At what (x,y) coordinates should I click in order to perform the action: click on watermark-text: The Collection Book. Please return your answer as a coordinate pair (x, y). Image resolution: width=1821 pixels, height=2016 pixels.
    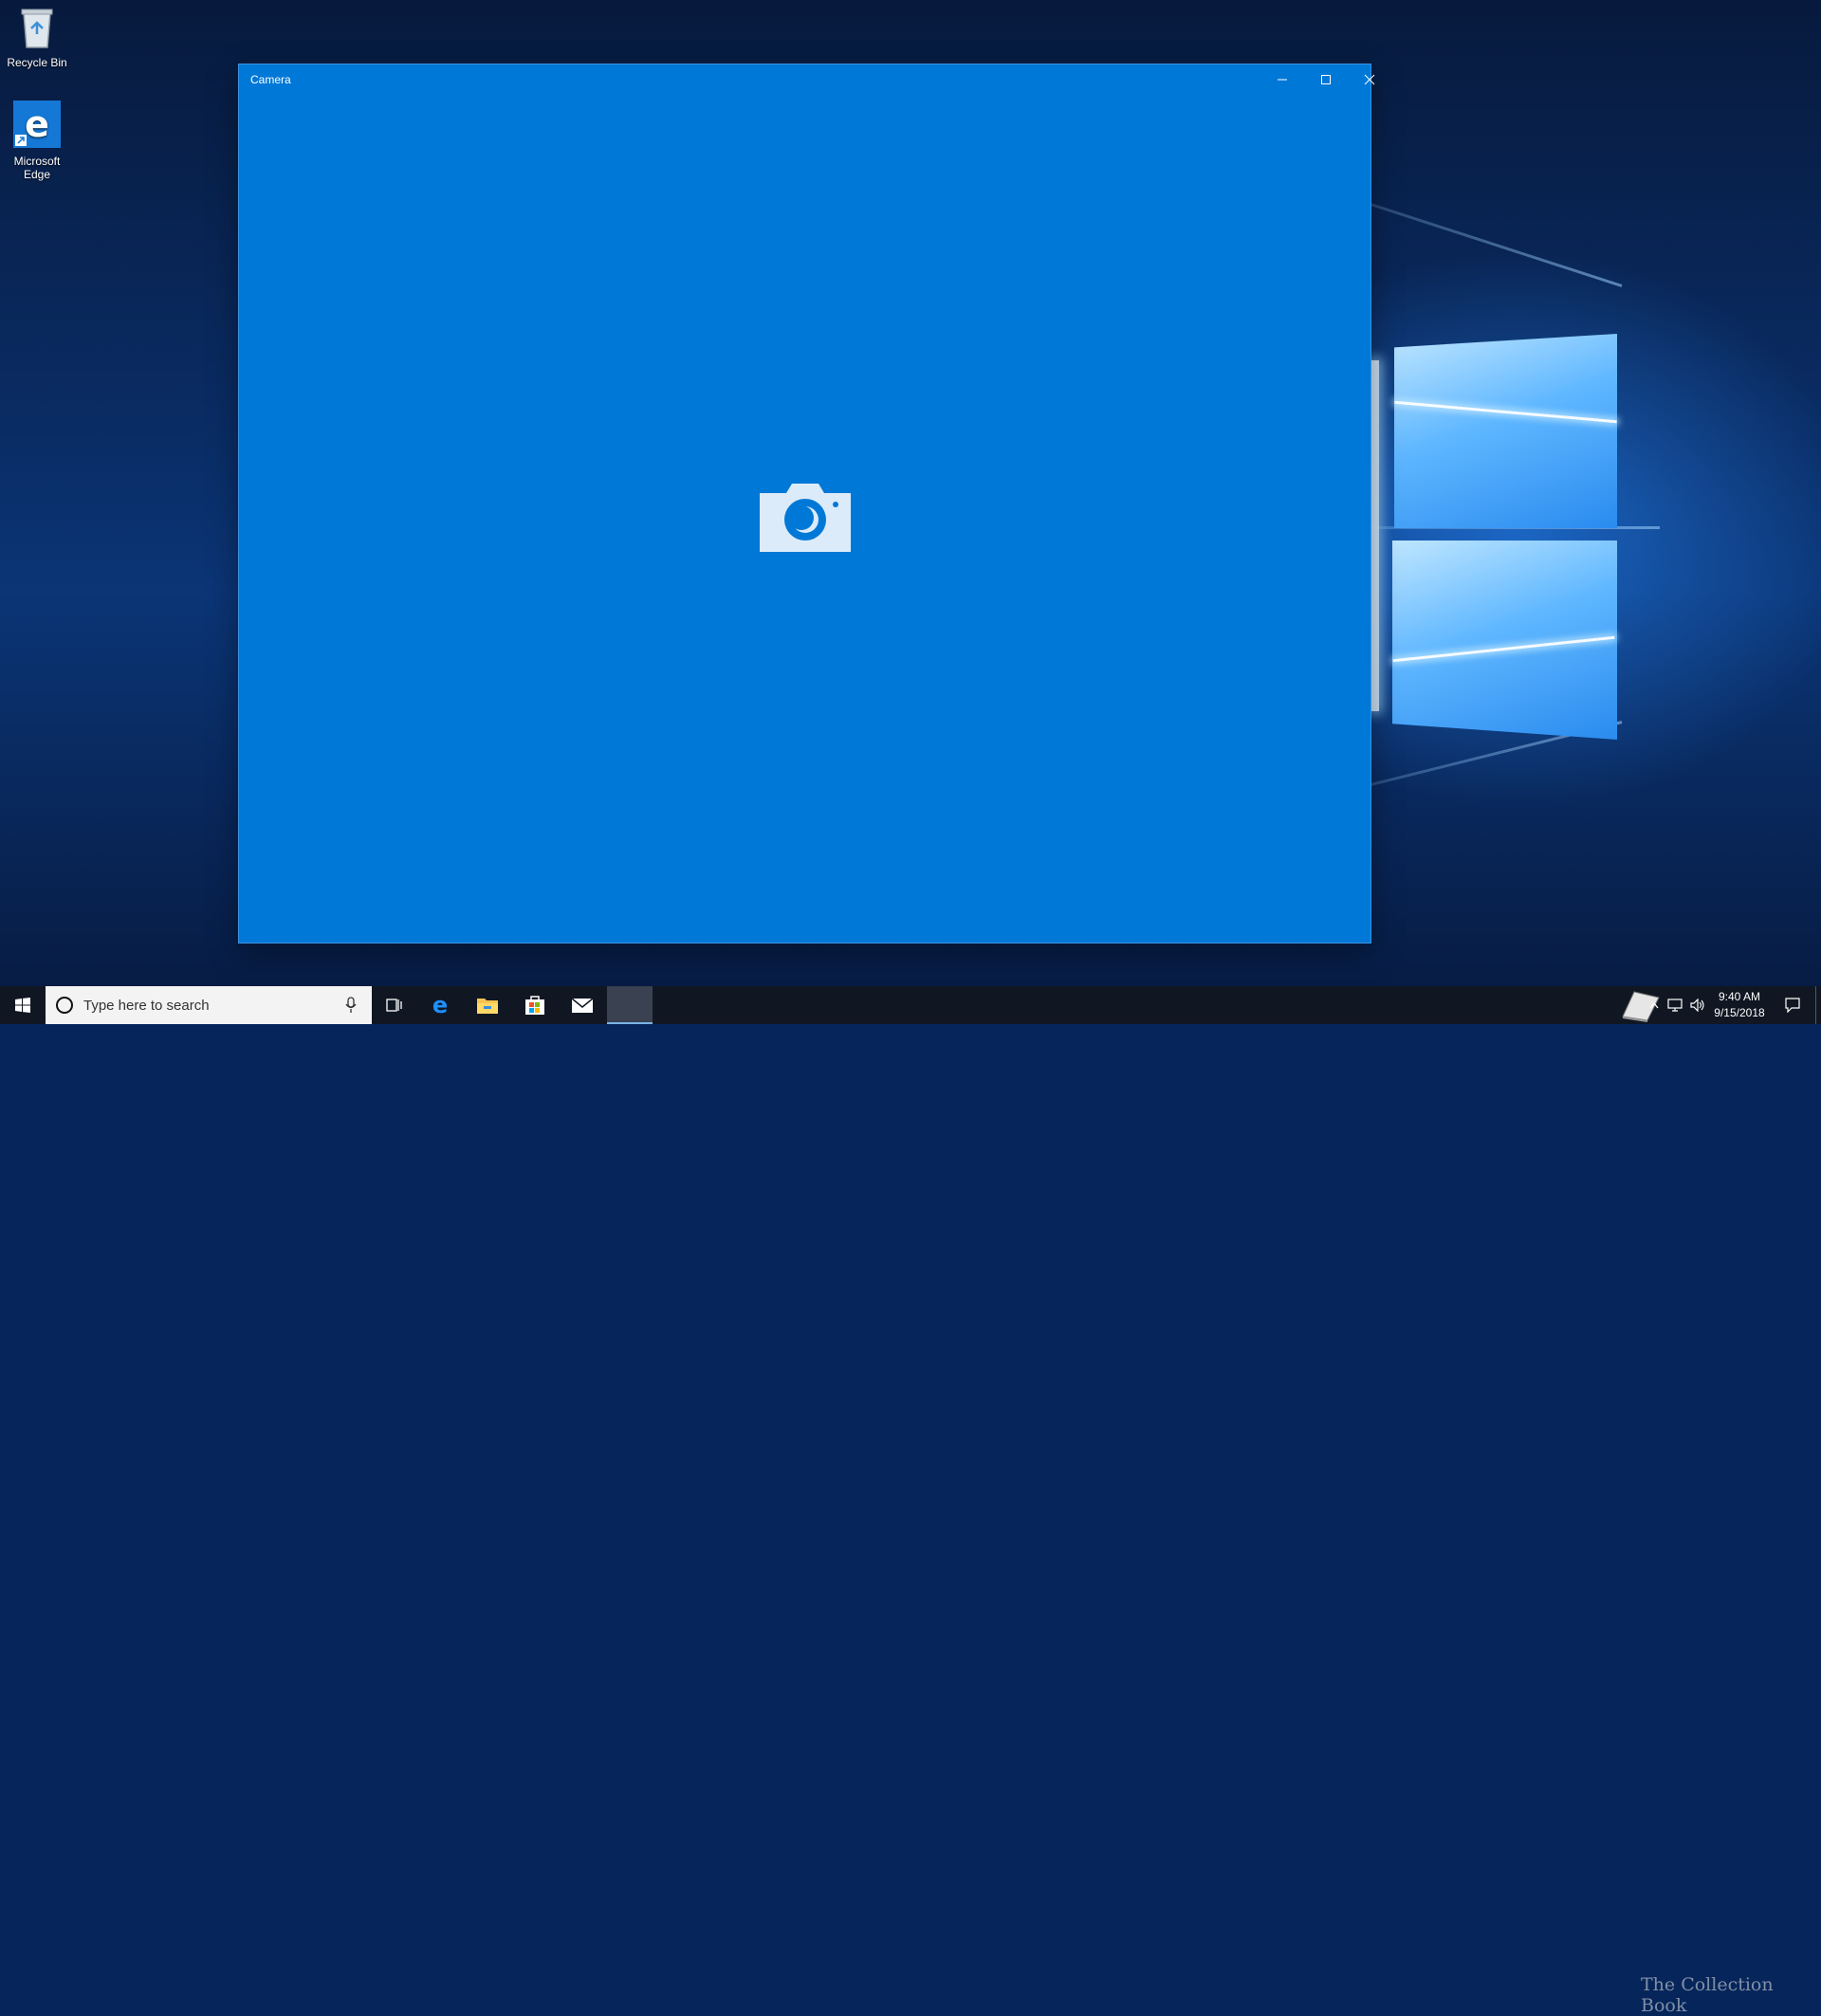
    Looking at the image, I should click on (1708, 1995).